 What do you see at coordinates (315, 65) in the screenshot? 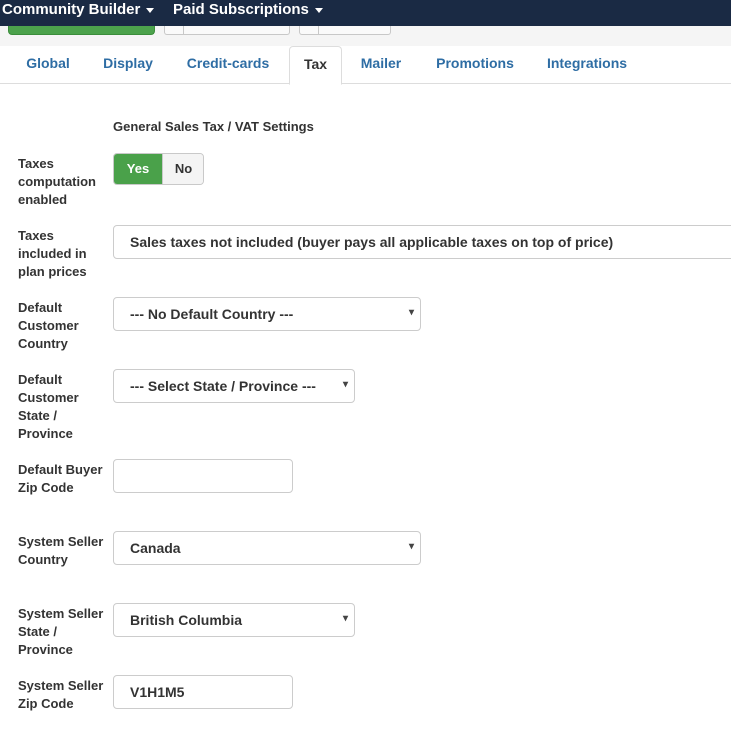
I see `tab-tax: Tax` at bounding box center [315, 65].